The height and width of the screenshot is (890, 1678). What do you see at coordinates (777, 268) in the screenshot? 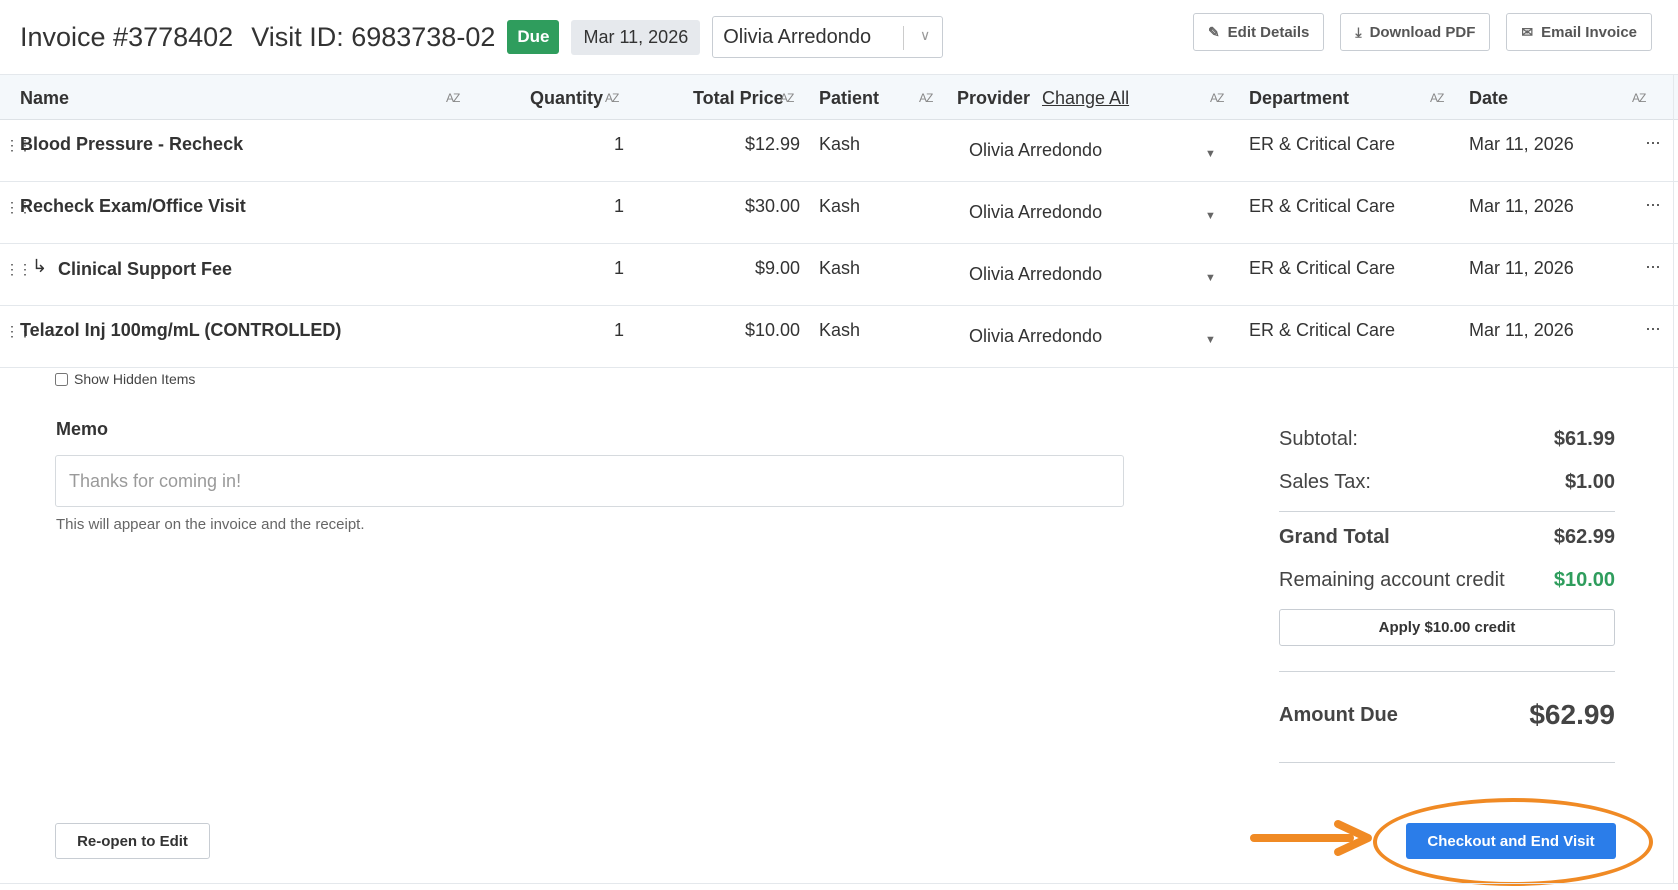
I see `item-price: $9.00` at bounding box center [777, 268].